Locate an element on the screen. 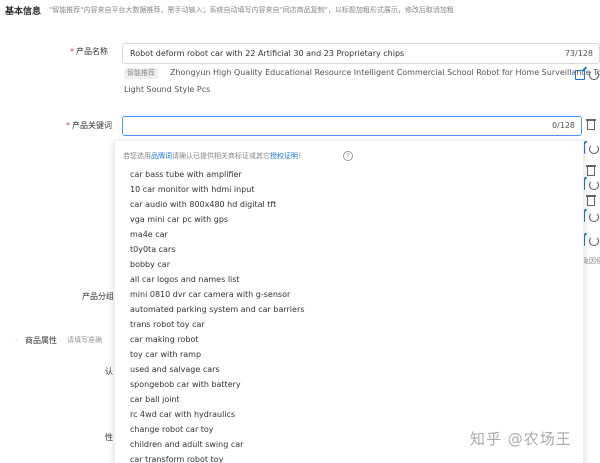 The width and height of the screenshot is (600, 463). attr-section-title: 商品属性 is located at coordinates (41, 340).